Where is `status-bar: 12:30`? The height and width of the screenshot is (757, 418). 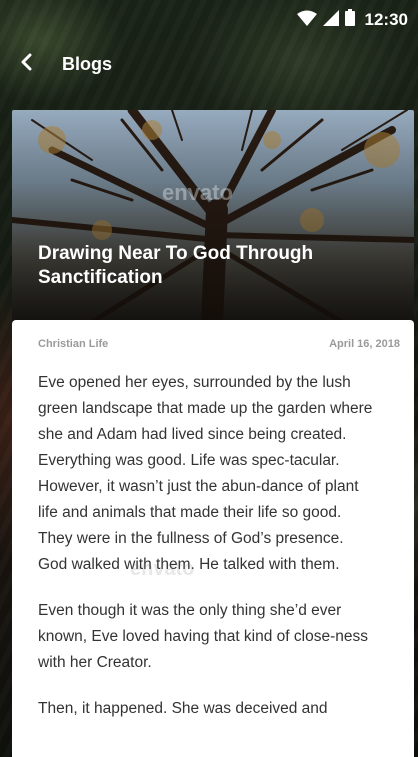
status-bar: 12:30 is located at coordinates (209, 20).